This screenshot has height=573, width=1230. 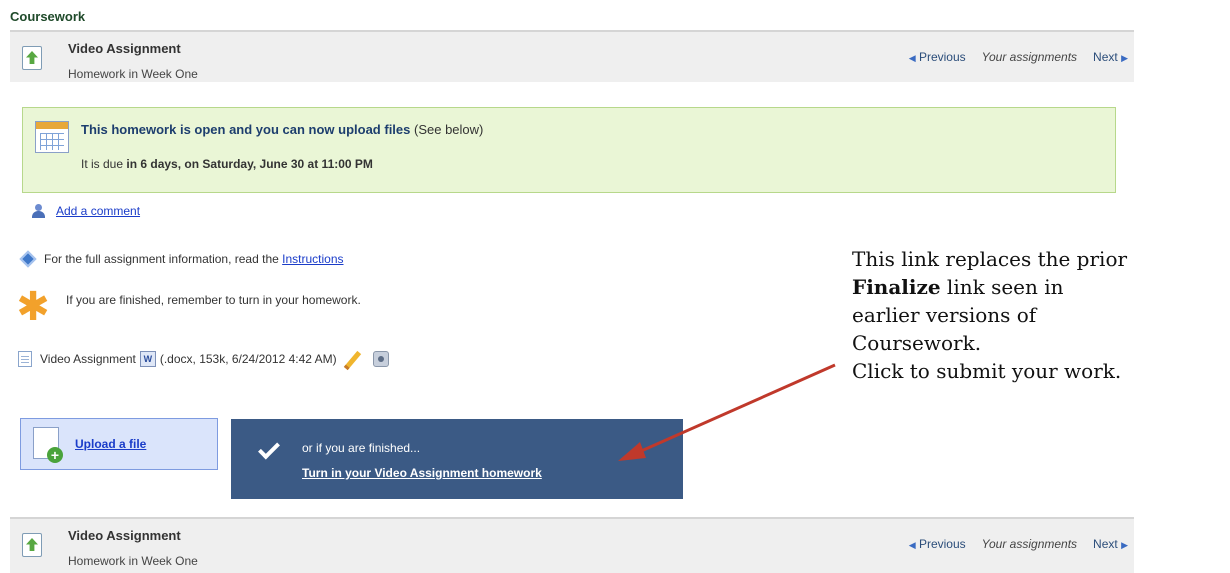 I want to click on add-comment-row: Add a comment, so click(x=86, y=211).